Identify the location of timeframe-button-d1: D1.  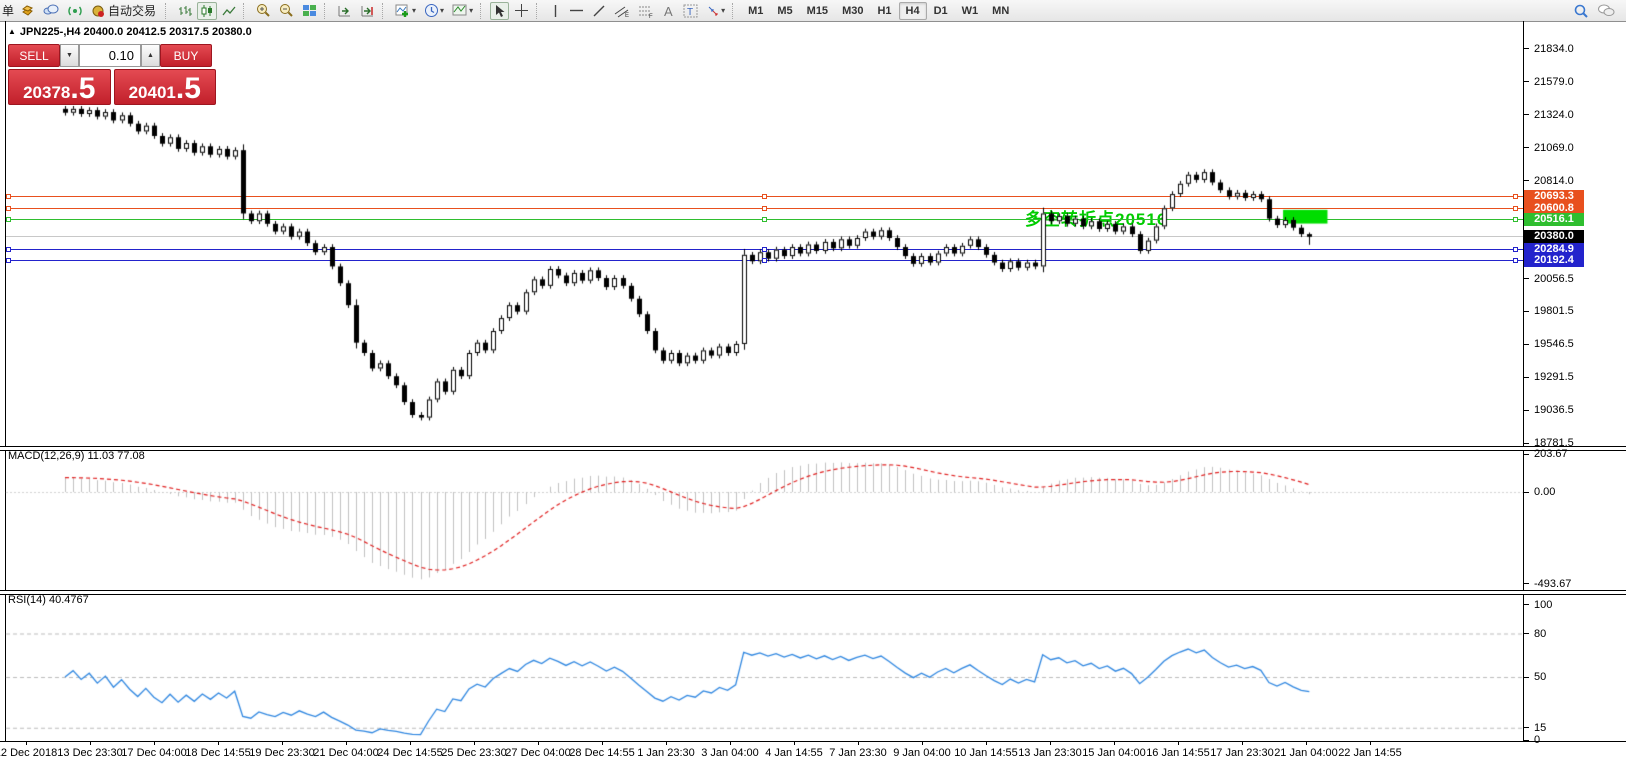
(941, 11).